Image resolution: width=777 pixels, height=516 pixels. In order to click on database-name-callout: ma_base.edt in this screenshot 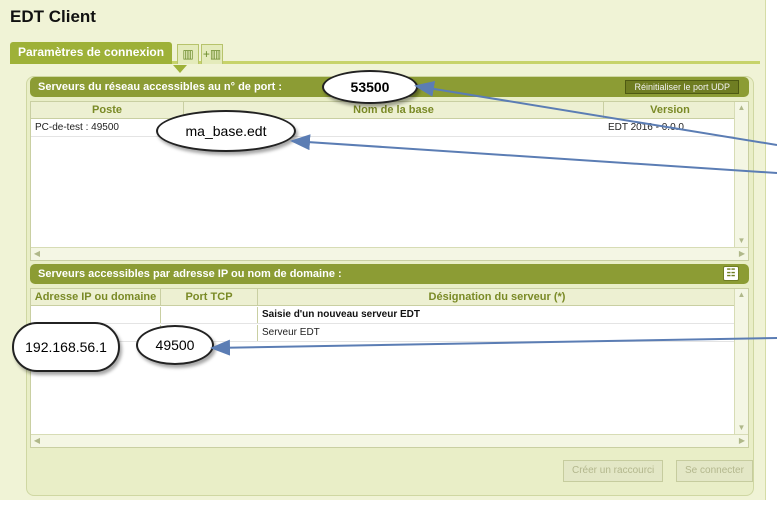, I will do `click(226, 131)`.